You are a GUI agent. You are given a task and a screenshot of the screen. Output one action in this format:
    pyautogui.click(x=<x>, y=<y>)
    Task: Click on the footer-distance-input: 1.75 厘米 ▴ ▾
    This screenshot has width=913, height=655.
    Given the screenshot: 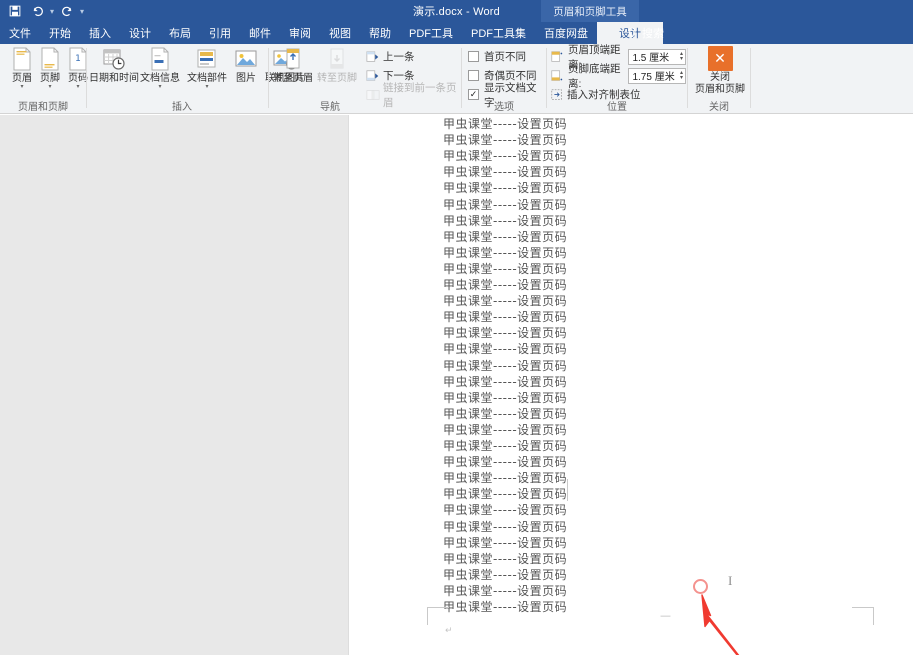 What is the action you would take?
    pyautogui.click(x=657, y=75)
    